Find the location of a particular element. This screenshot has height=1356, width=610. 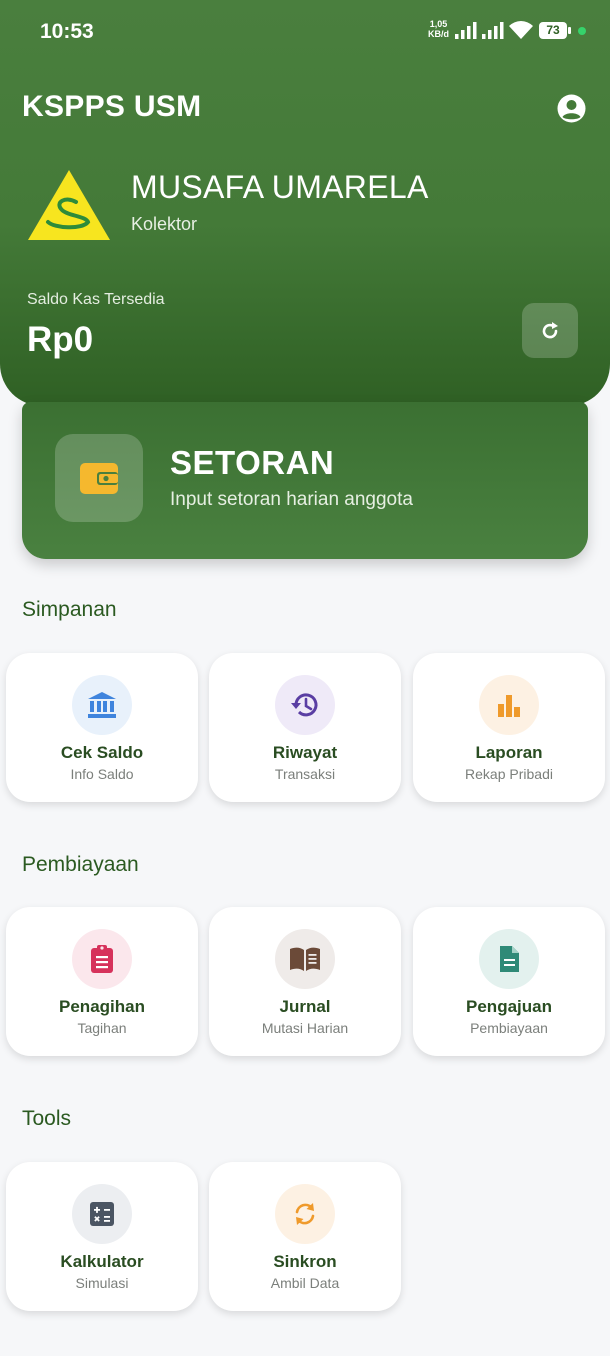

battery-tip is located at coordinates (569, 30).